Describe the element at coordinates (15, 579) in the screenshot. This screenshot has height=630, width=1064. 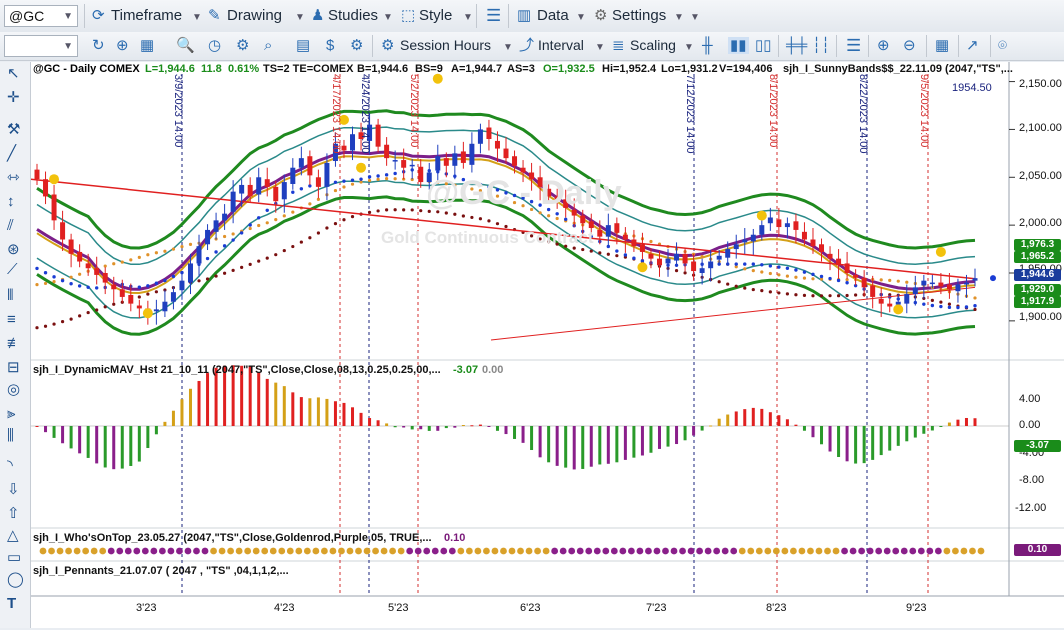
I see `ellipse-icon: ◯` at that location.